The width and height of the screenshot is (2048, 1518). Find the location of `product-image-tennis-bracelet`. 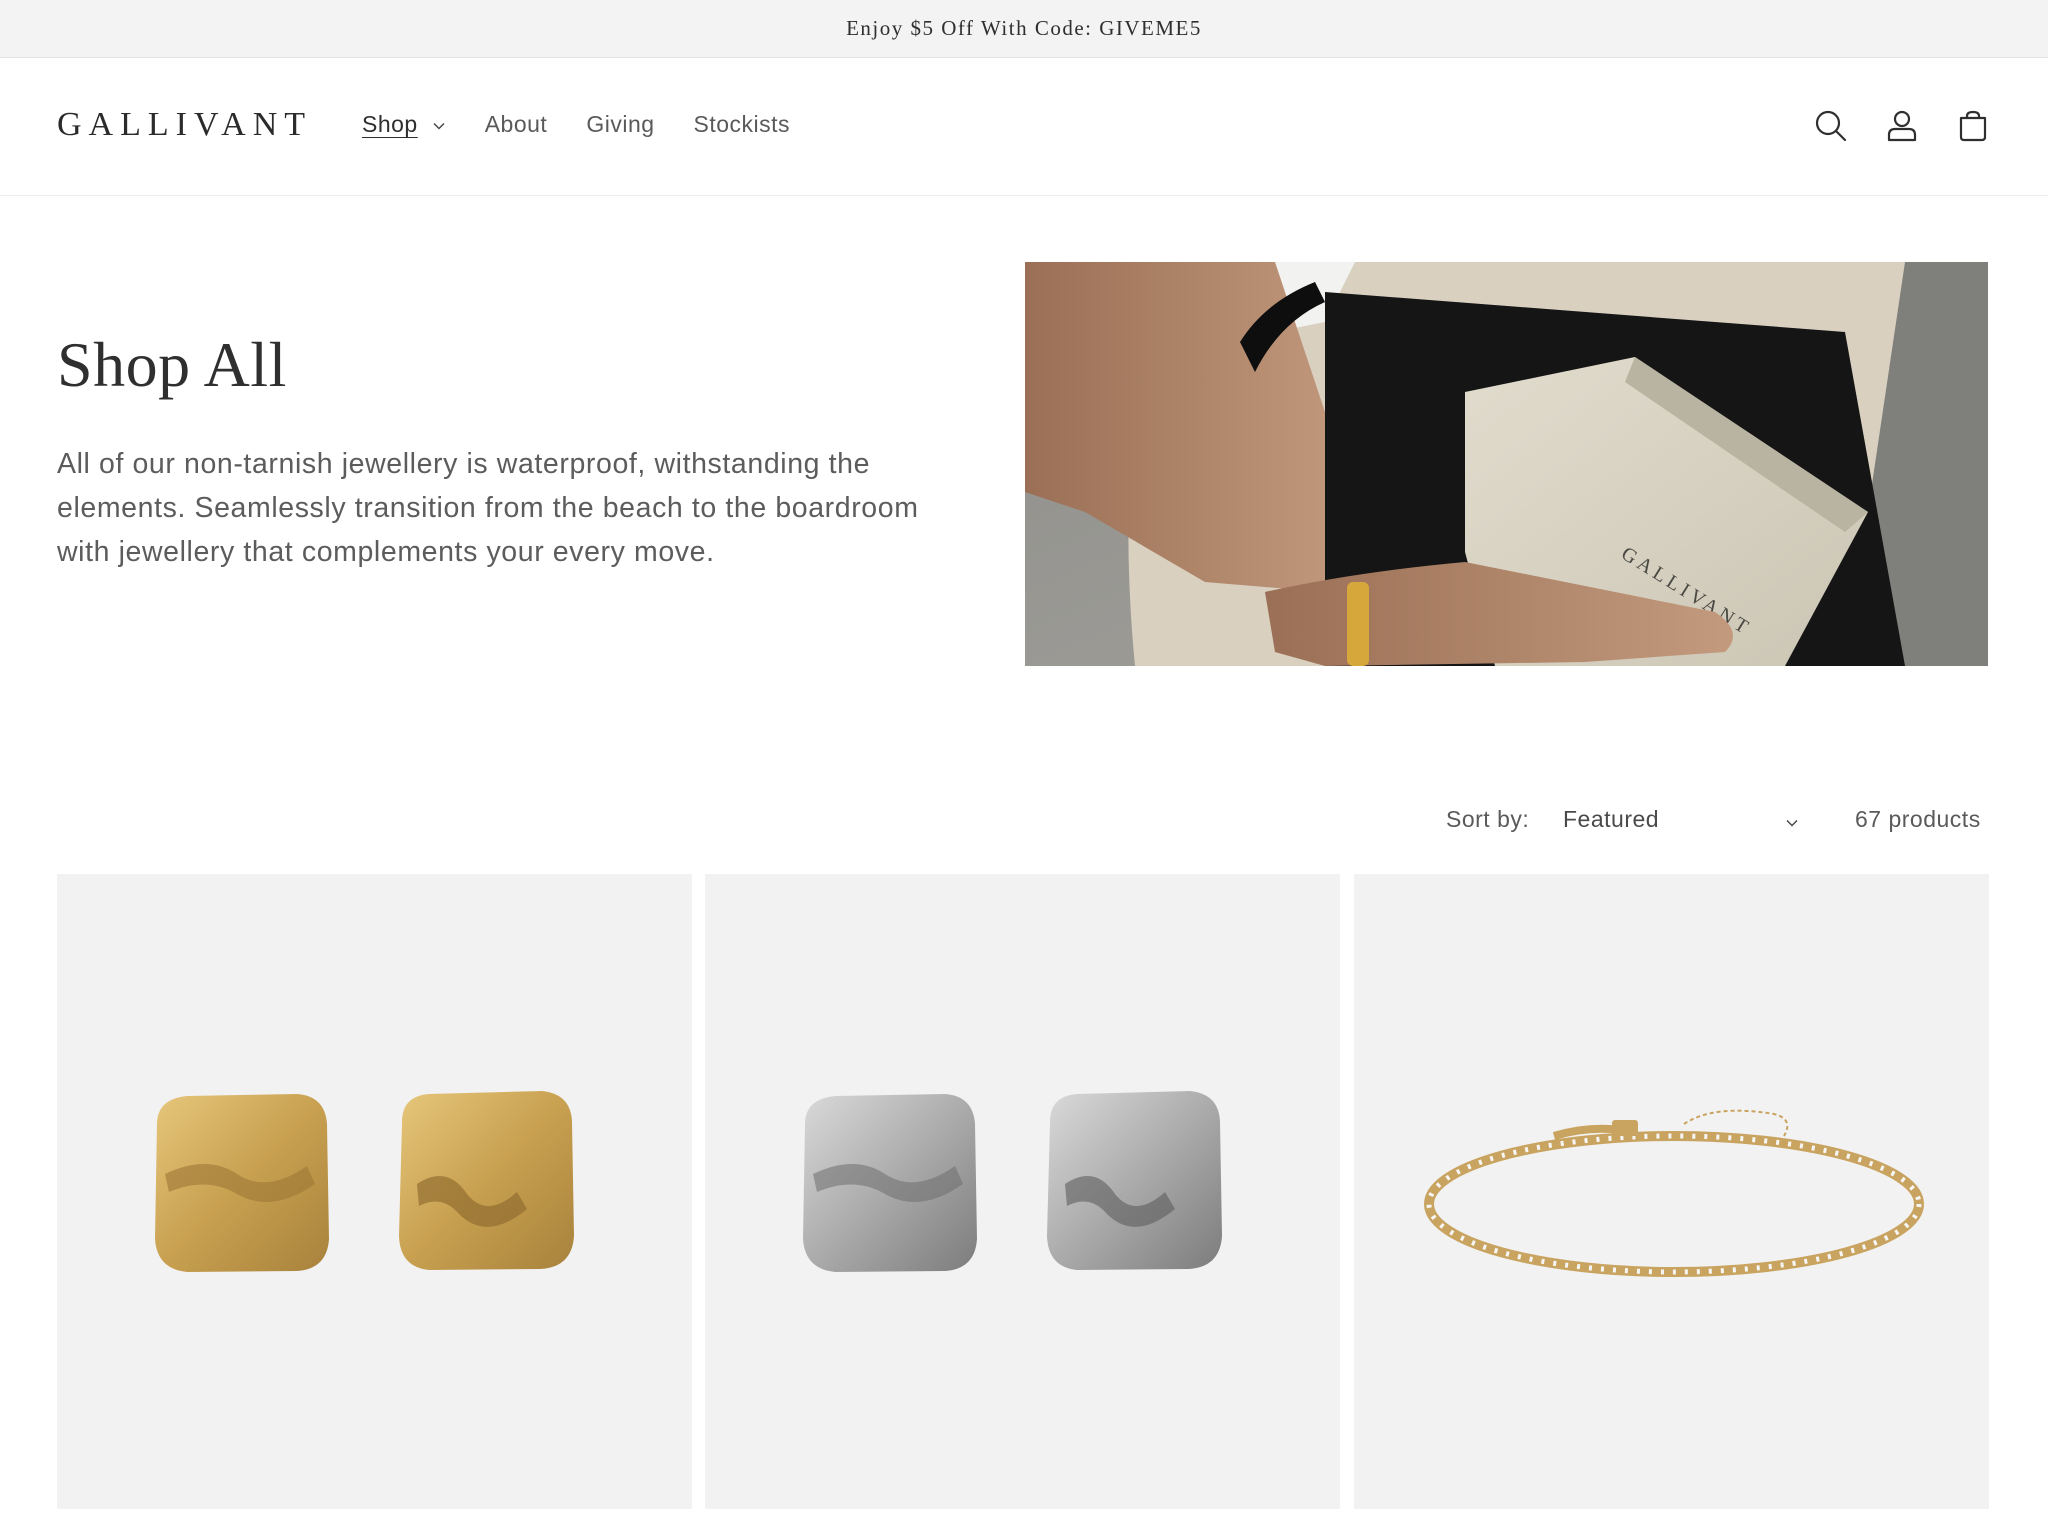

product-image-tennis-bracelet is located at coordinates (1674, 1193).